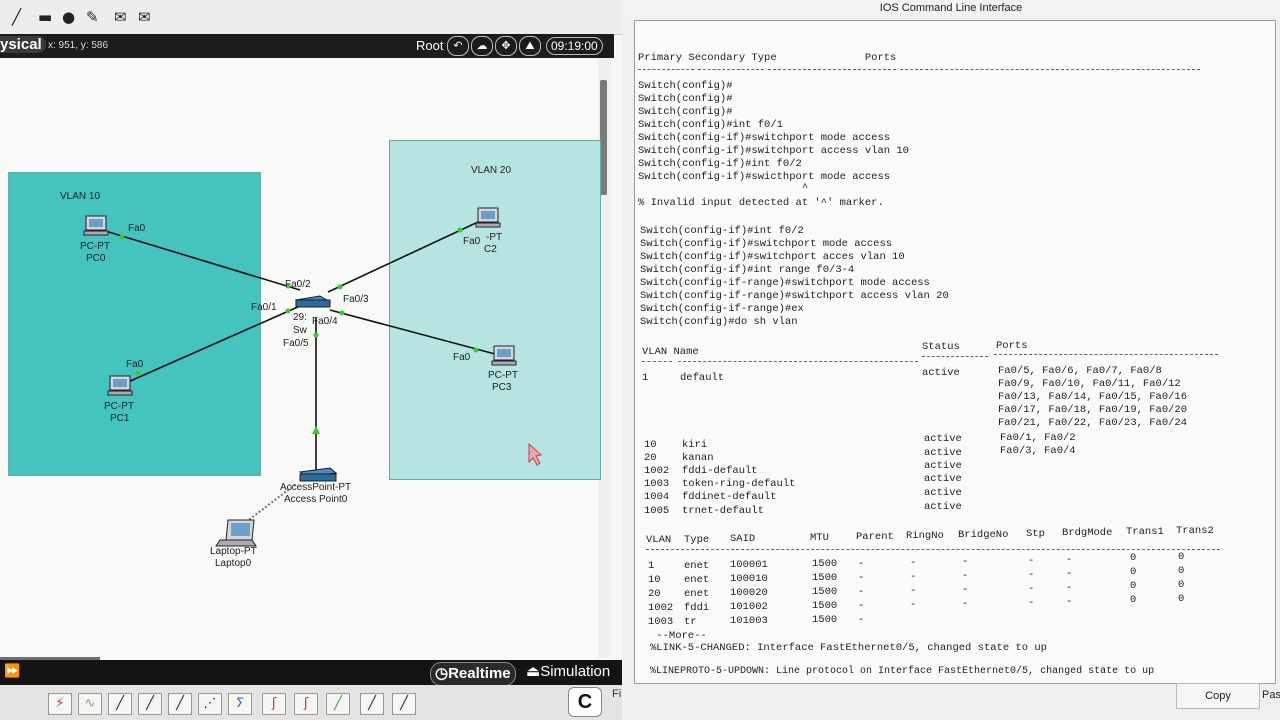  Describe the element at coordinates (442, 673) in the screenshot. I see `clock-icon: ◷` at that location.